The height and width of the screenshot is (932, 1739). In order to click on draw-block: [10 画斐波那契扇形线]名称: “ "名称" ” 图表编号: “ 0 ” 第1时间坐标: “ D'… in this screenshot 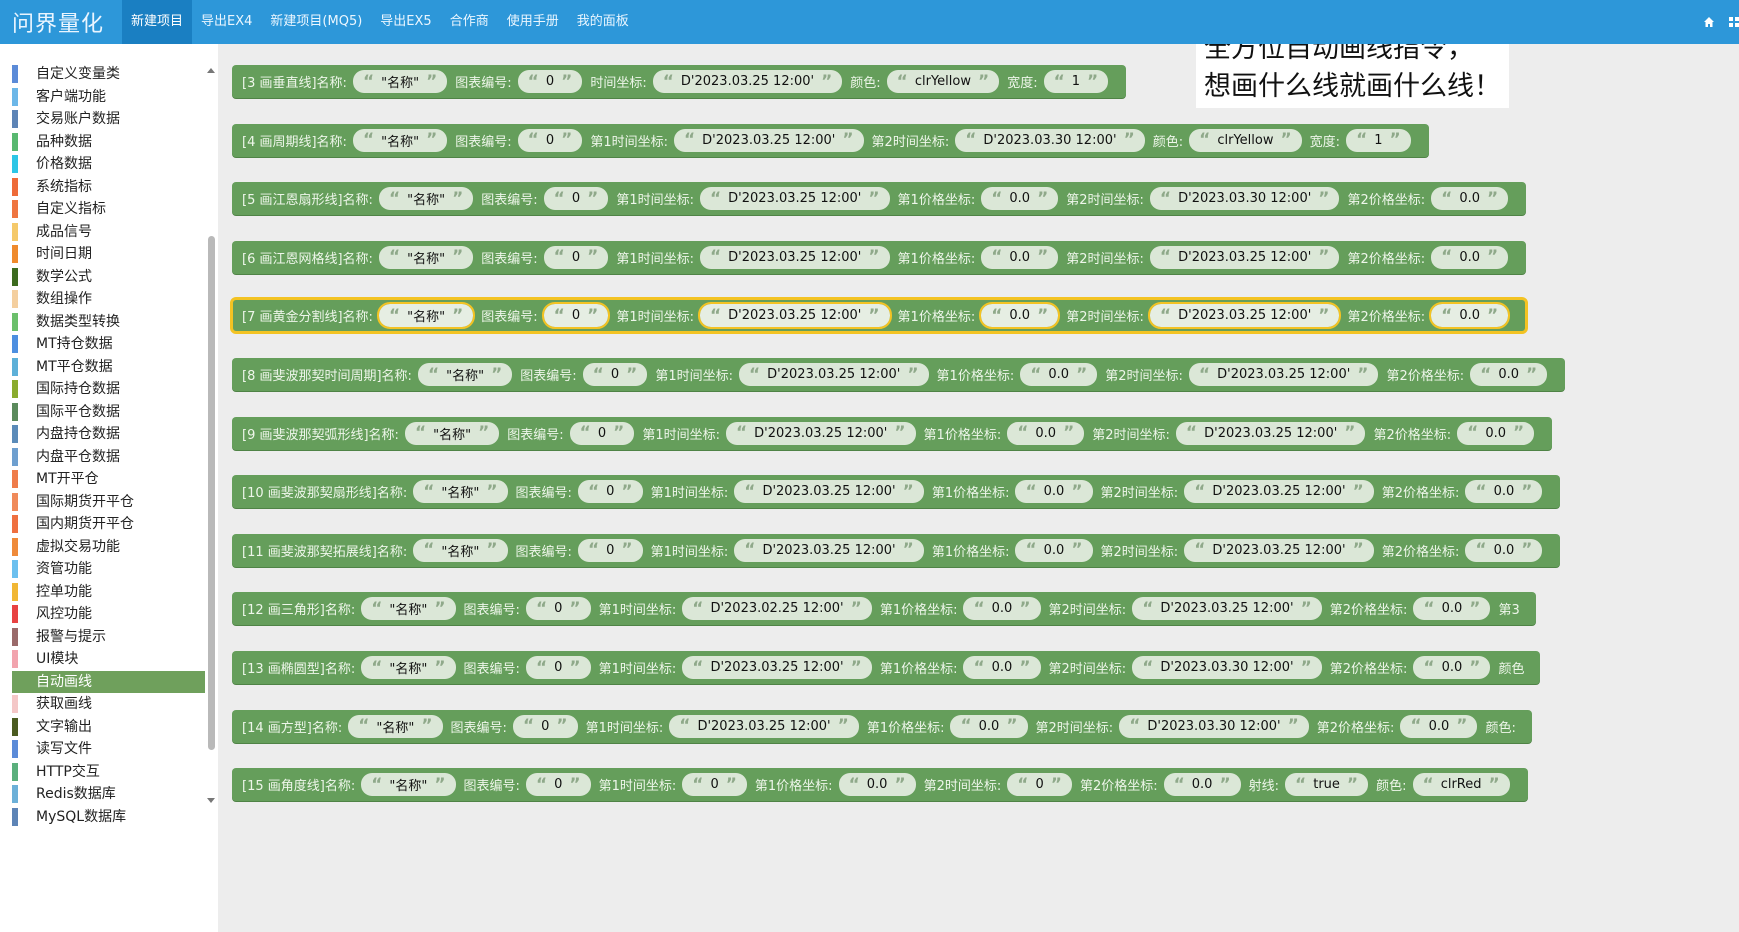, I will do `click(896, 492)`.